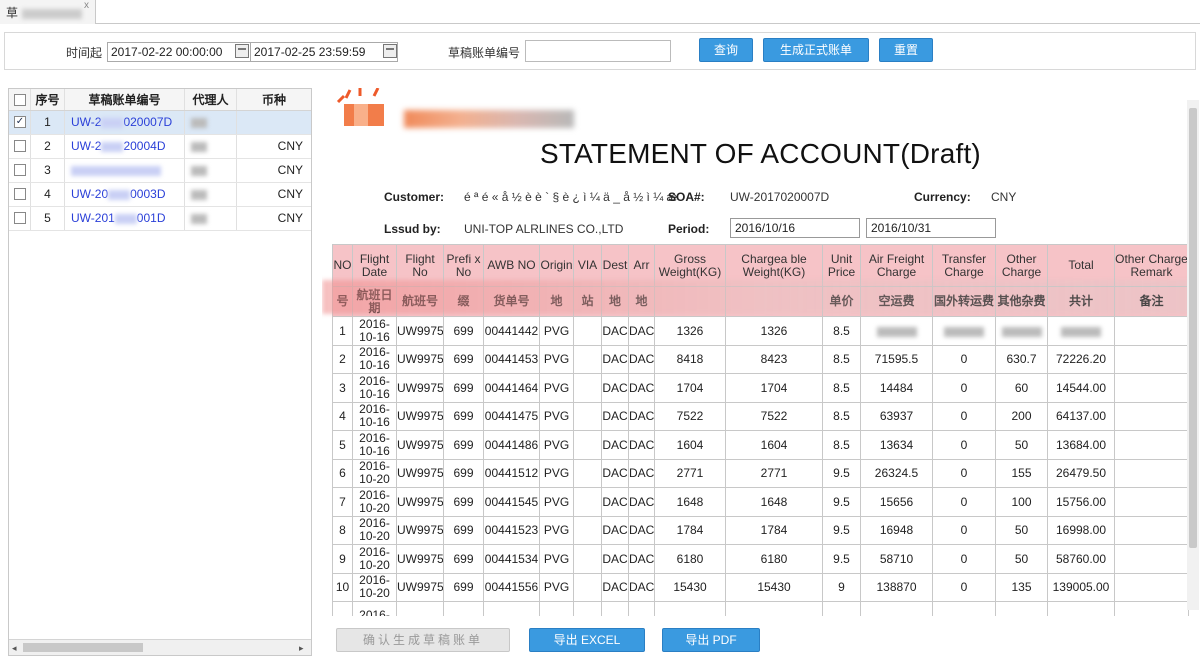  I want to click on cell-chargeable: 15430, so click(774, 587).